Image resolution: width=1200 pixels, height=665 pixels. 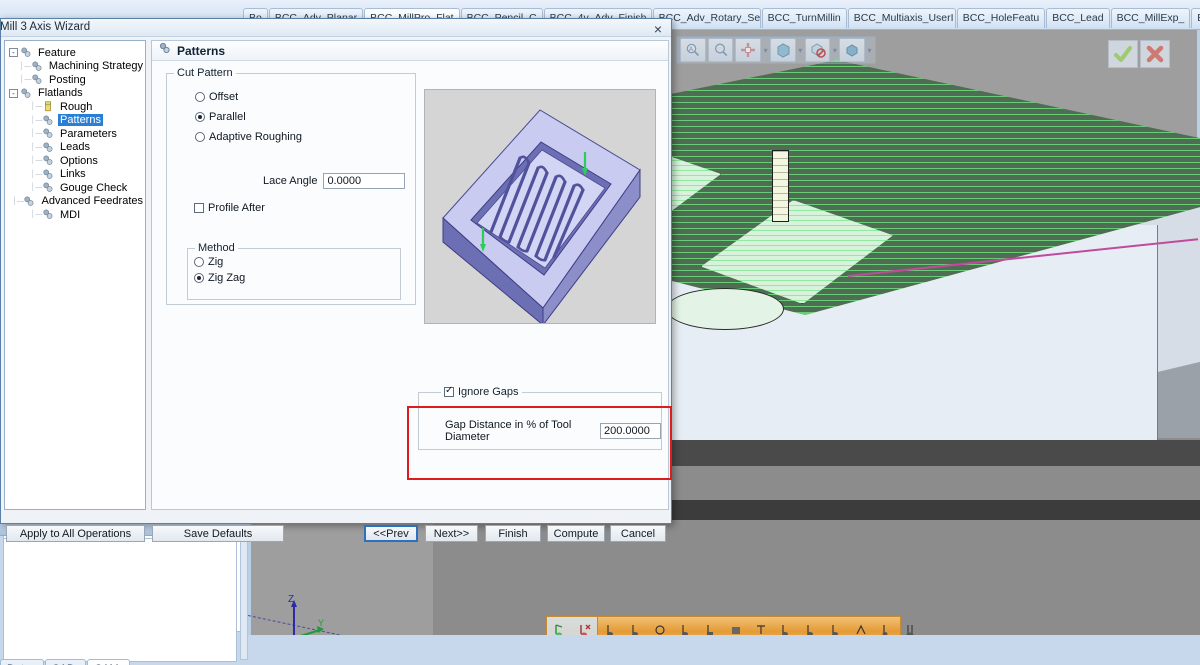 What do you see at coordinates (75, 175) in the screenshot?
I see `wizard-tree-item-links: │— Links` at bounding box center [75, 175].